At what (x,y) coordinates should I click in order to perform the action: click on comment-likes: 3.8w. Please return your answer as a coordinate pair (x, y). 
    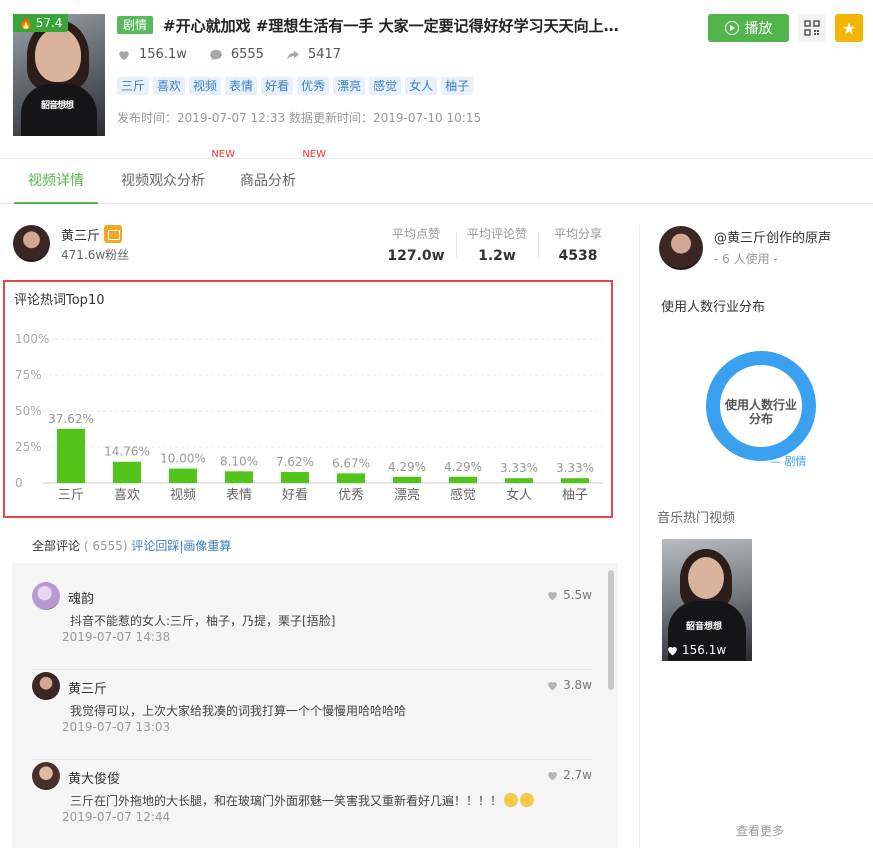
    Looking at the image, I should click on (569, 685).